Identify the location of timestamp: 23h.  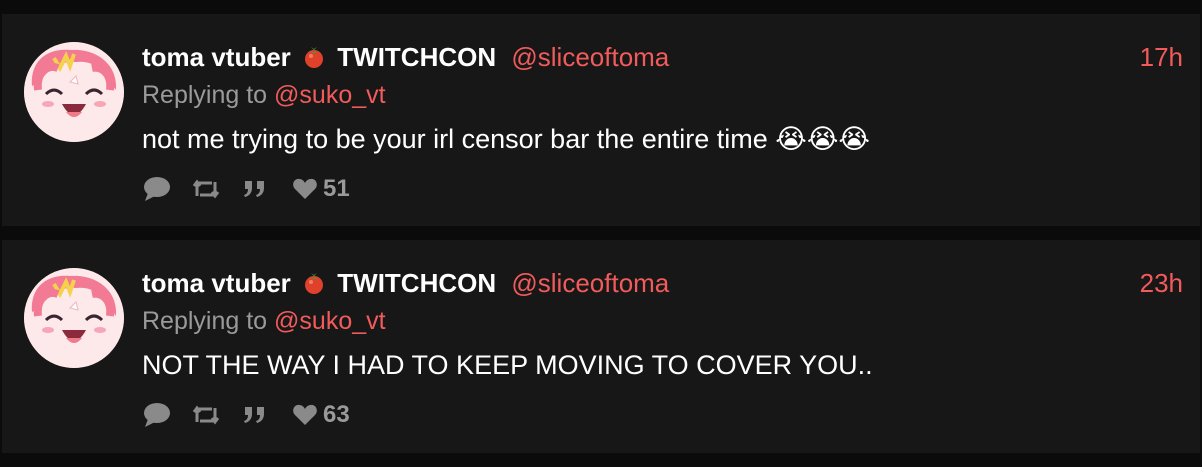
(1161, 283).